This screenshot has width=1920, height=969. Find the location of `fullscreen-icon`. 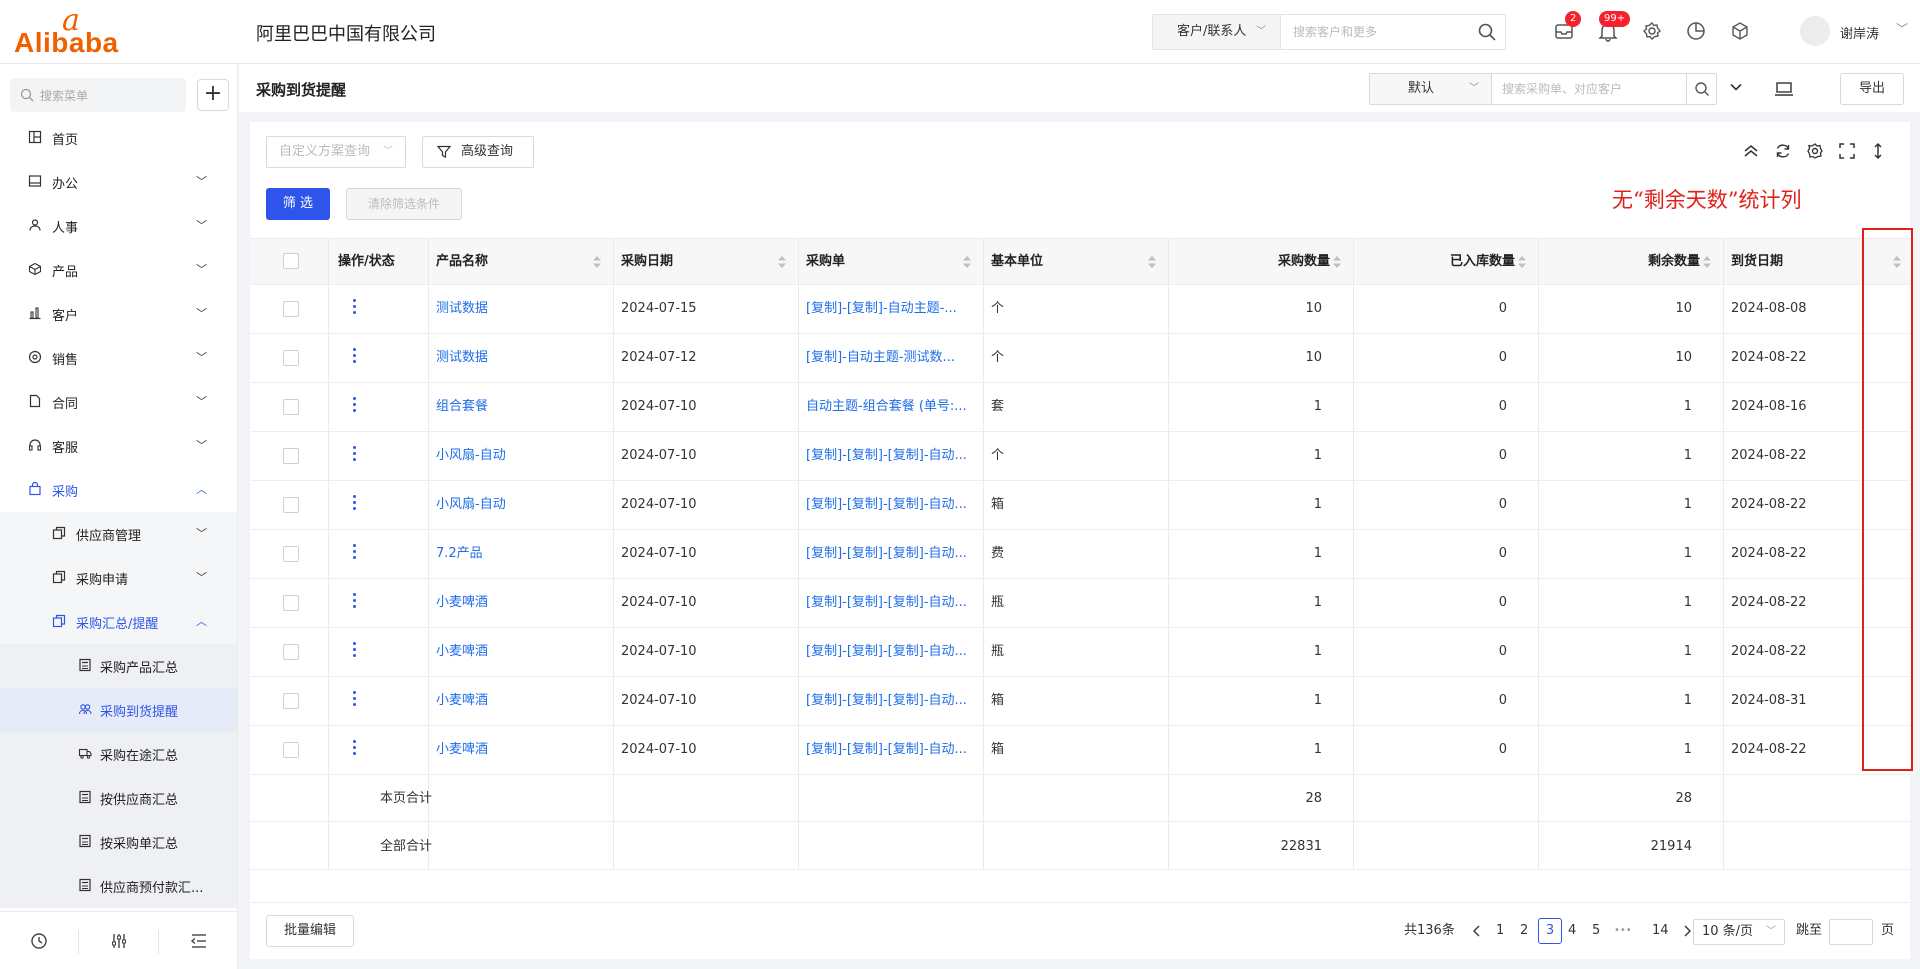

fullscreen-icon is located at coordinates (1847, 151).